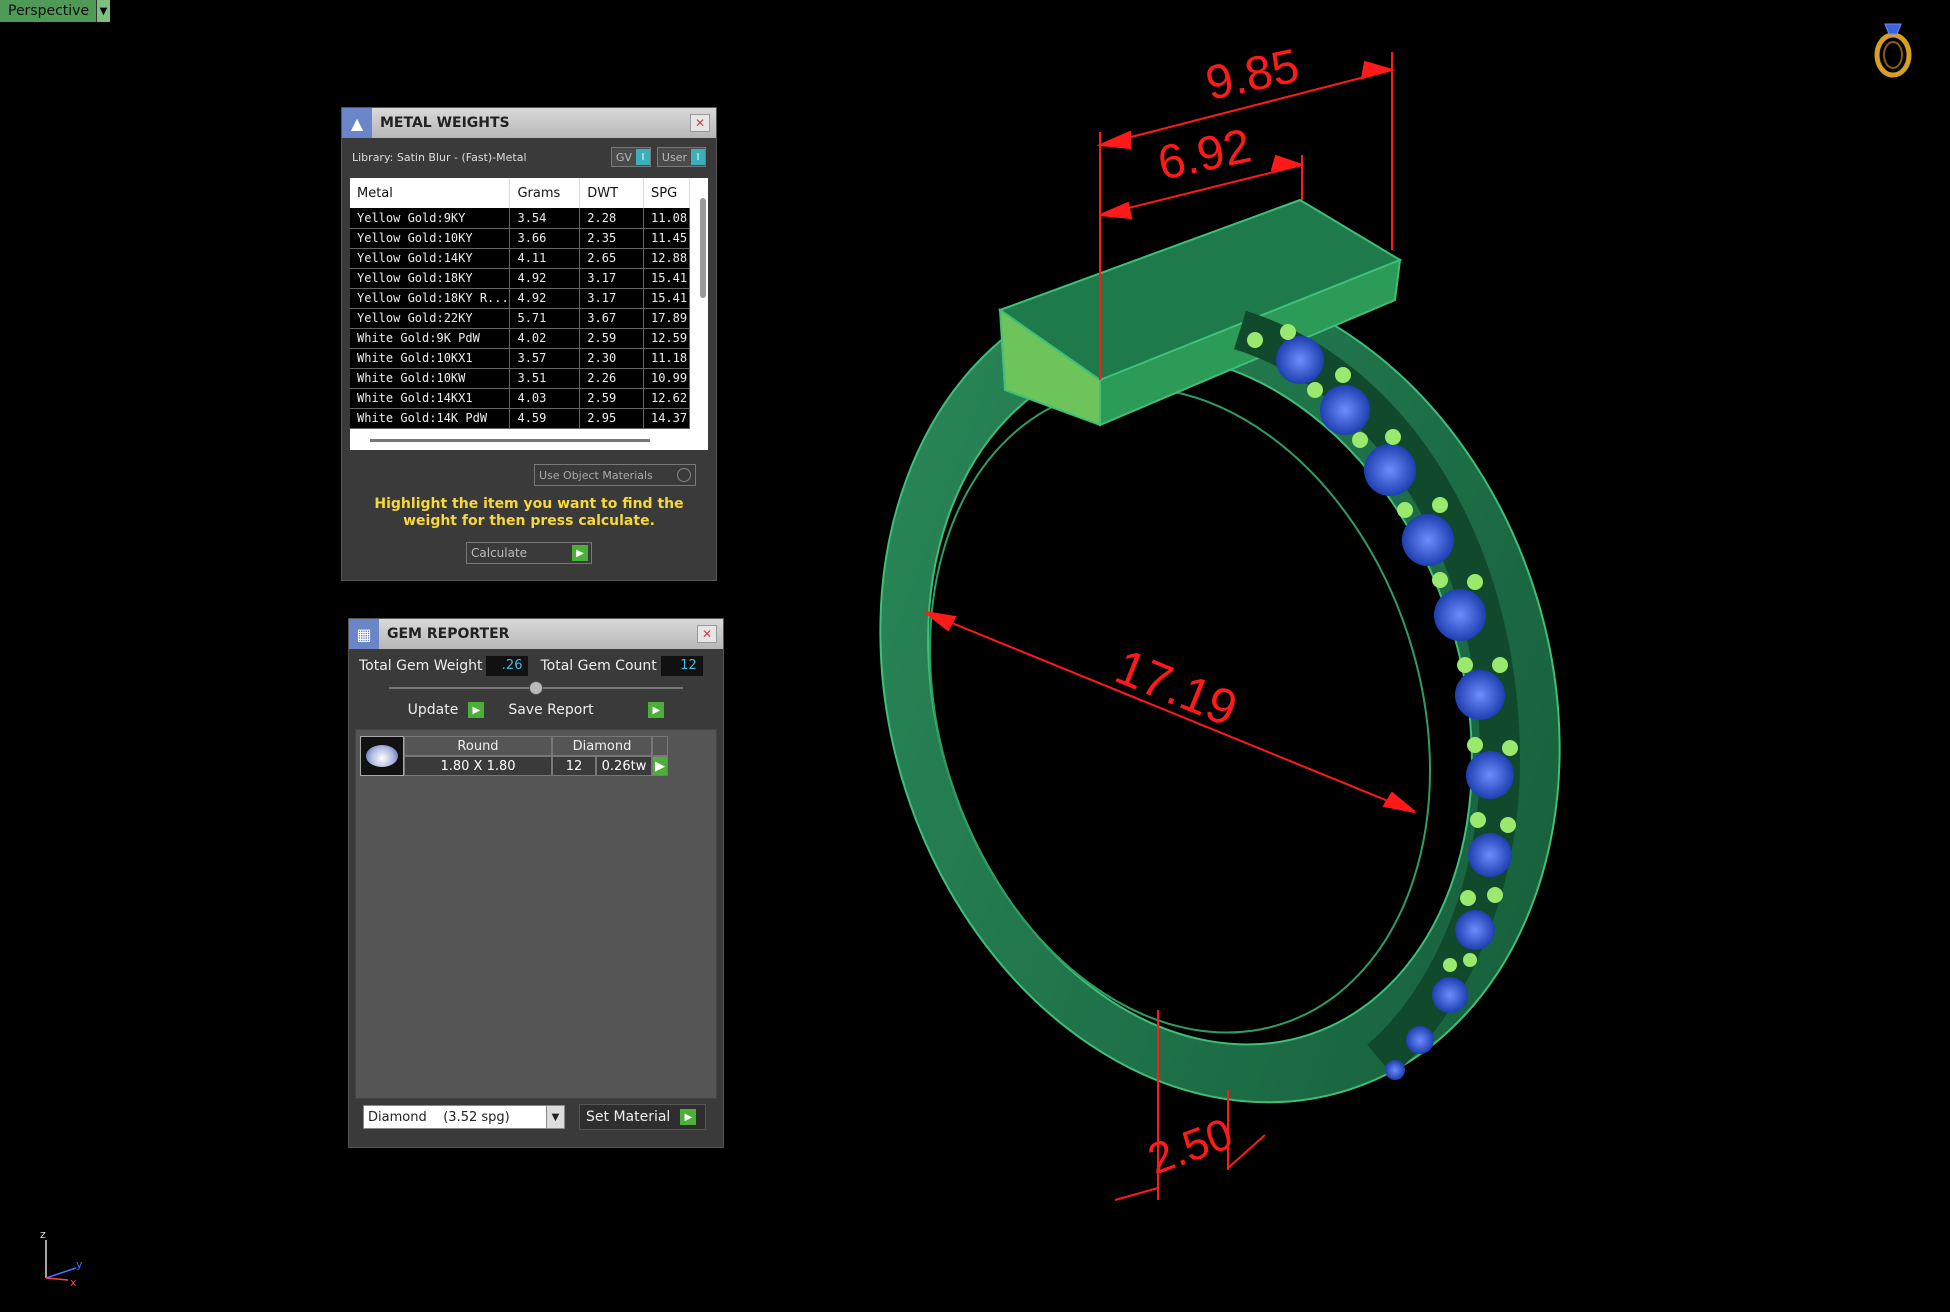  I want to click on table-row: White Gold:14K PdW 4.59 2.95 14.37, so click(520, 418).